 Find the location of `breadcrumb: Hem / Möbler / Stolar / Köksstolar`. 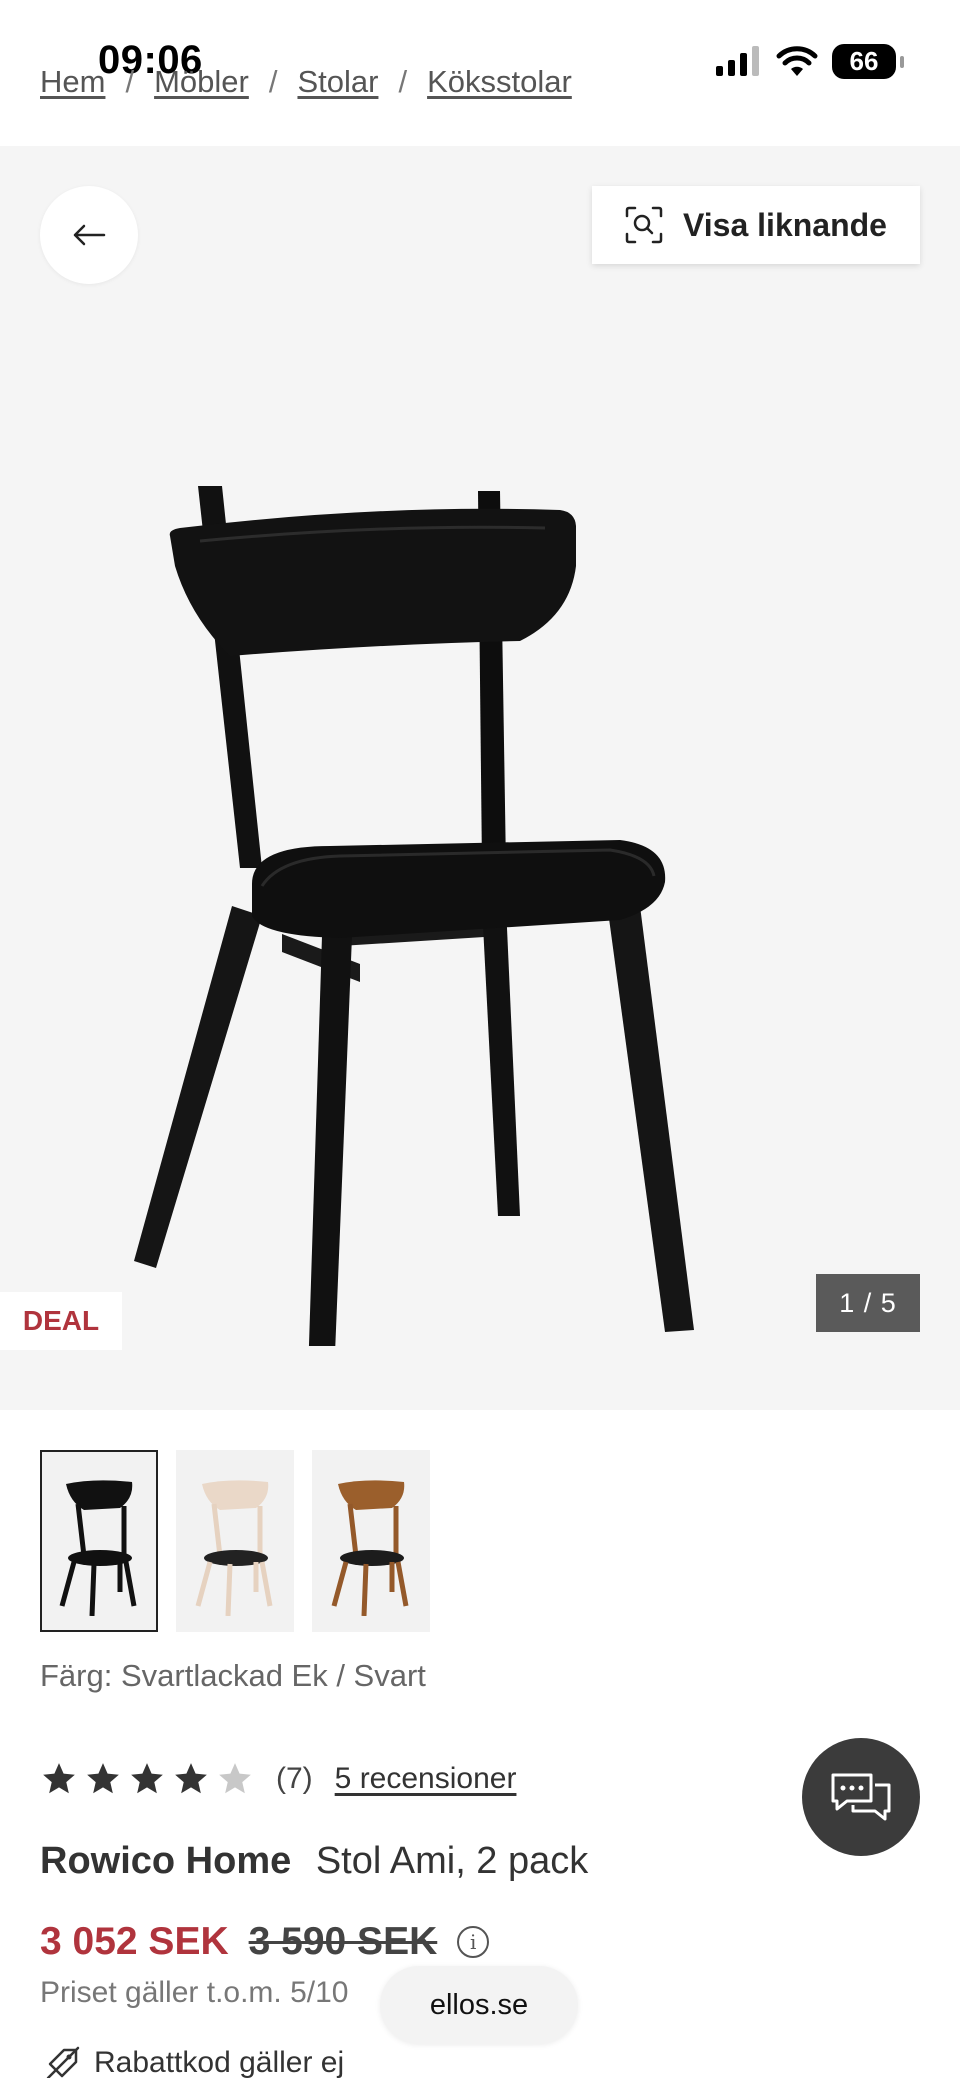

breadcrumb: Hem / Möbler / Stolar / Köksstolar is located at coordinates (306, 82).